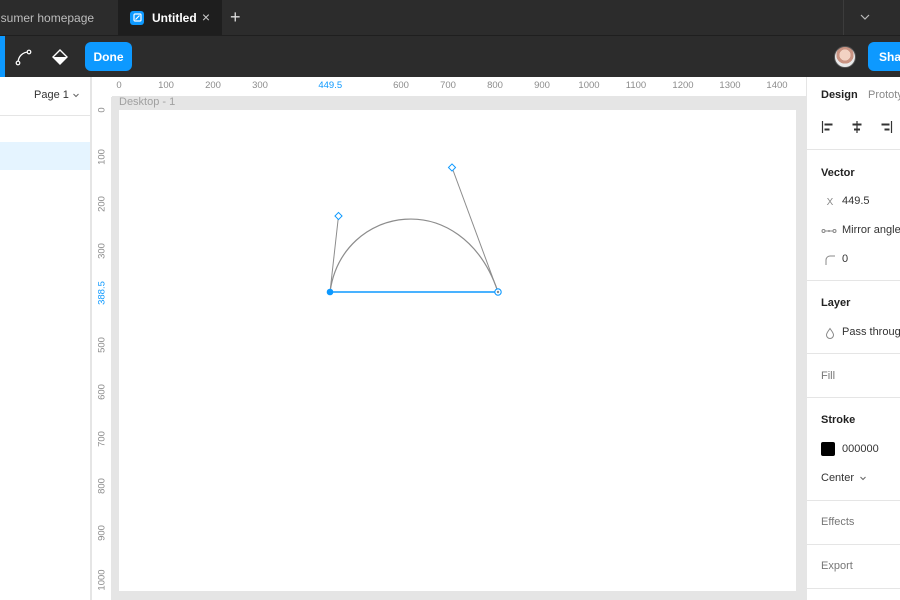 The width and height of the screenshot is (900, 600). What do you see at coordinates (839, 95) in the screenshot?
I see `tab-design: Design` at bounding box center [839, 95].